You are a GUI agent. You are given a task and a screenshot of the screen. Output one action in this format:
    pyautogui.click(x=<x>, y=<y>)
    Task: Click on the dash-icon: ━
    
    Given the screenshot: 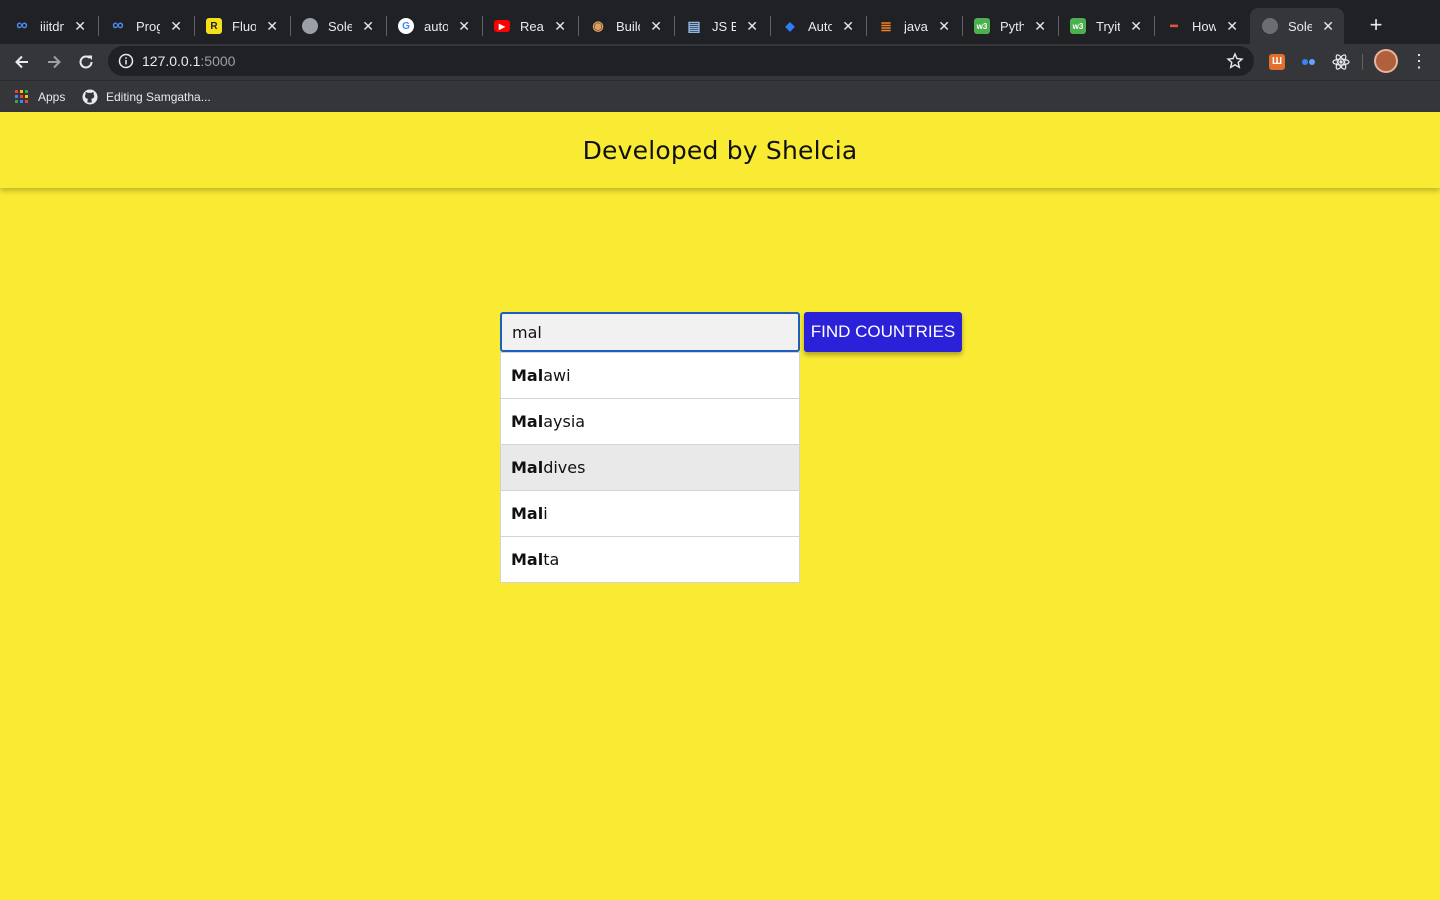 What is the action you would take?
    pyautogui.click(x=1174, y=26)
    